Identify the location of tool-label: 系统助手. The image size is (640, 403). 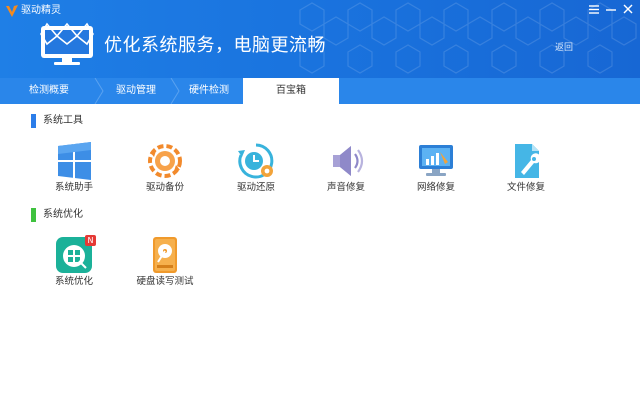
(73, 187).